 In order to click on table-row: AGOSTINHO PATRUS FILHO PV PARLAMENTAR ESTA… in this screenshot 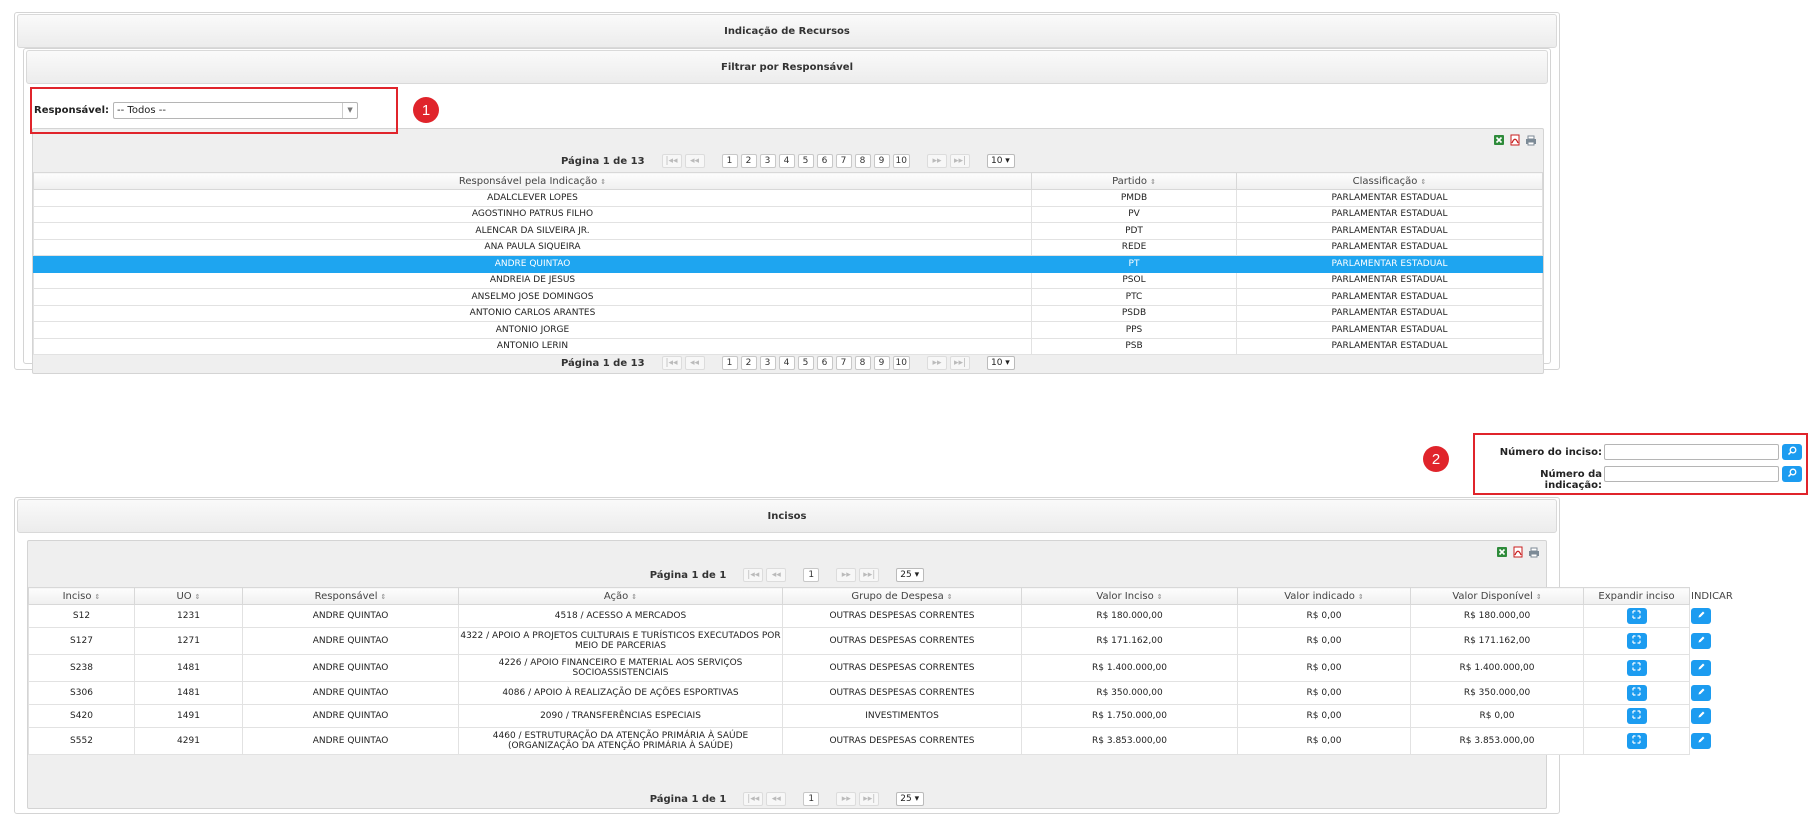, I will do `click(788, 214)`.